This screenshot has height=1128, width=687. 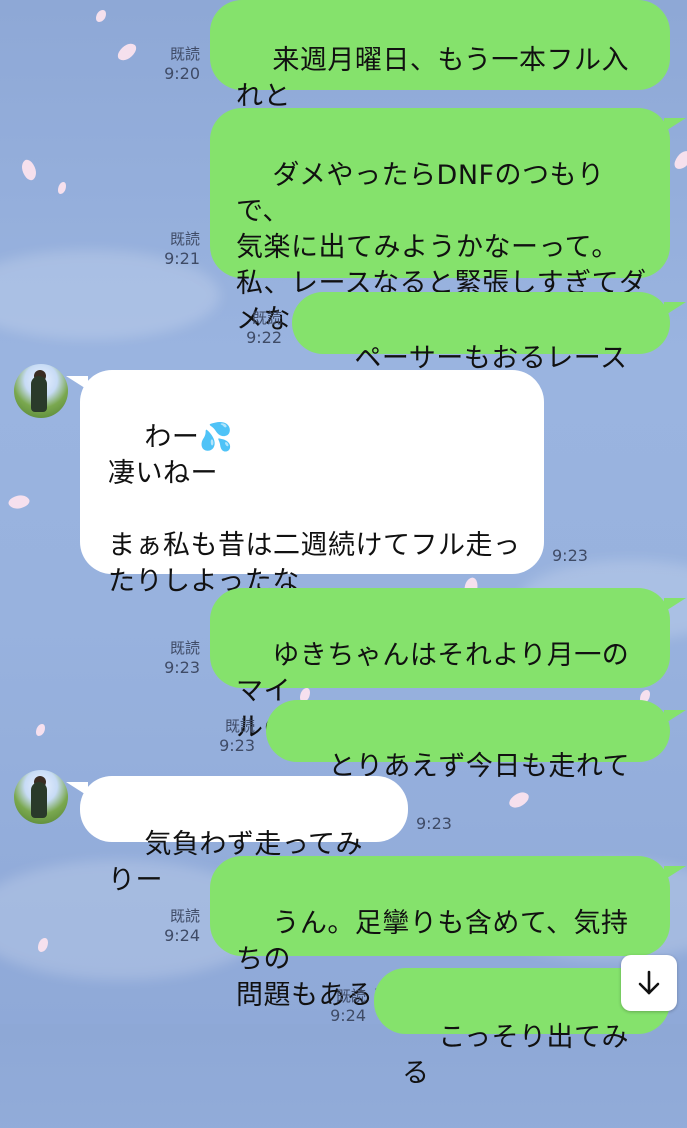 I want to click on outgoing-message-bubble: うん。足攣りも含めて、気持ちの 問題もあるかもしれんから, so click(x=440, y=933).